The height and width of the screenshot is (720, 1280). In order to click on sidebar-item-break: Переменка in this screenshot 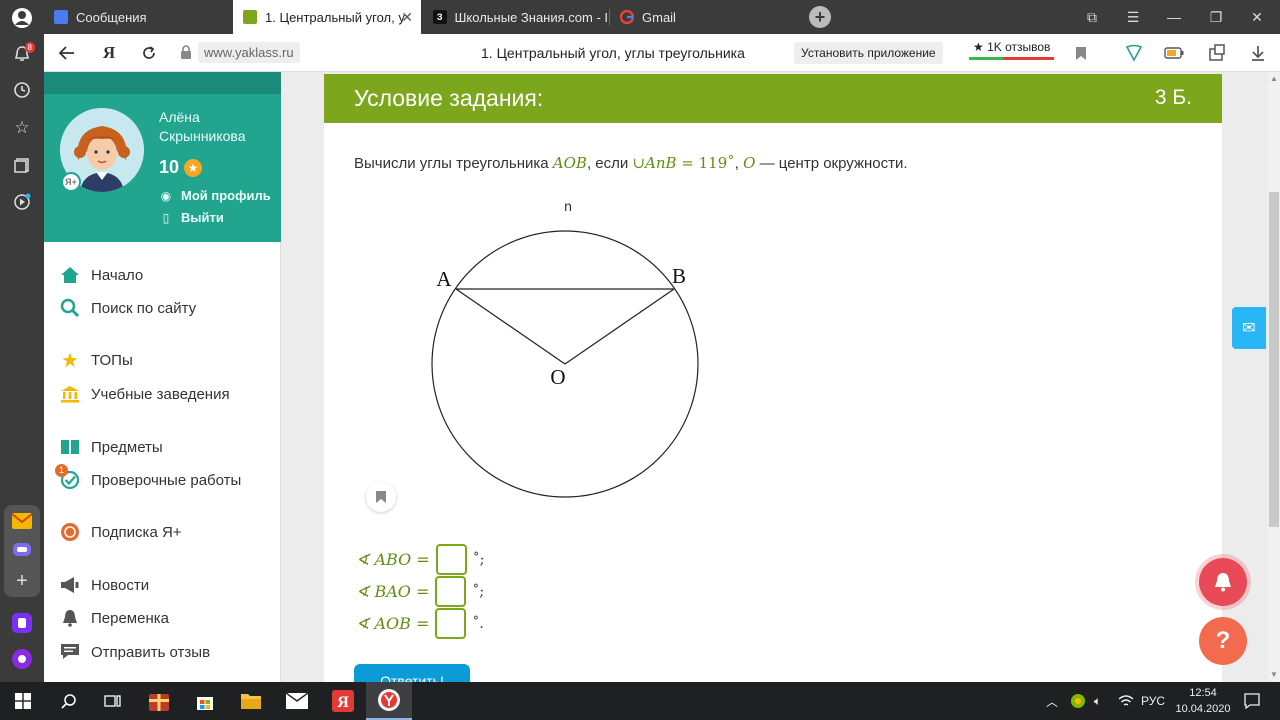, I will do `click(114, 618)`.